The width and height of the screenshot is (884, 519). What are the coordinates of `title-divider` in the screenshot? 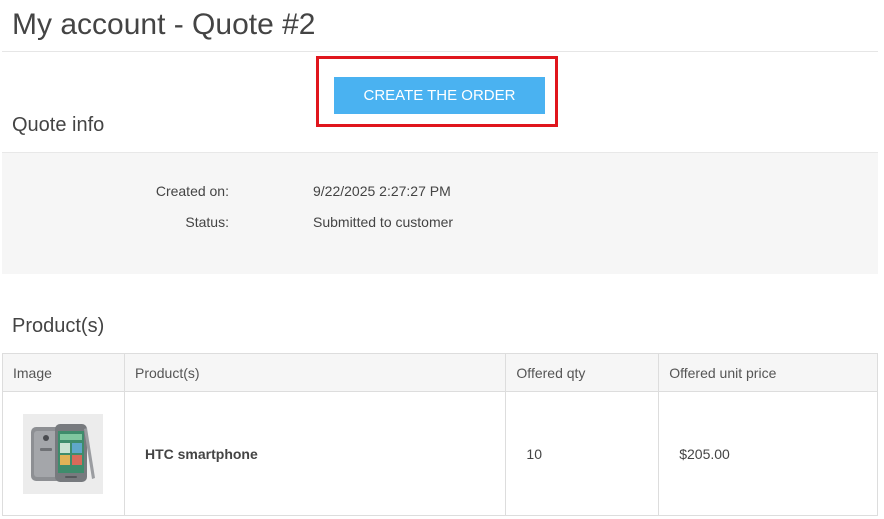 It's located at (440, 51).